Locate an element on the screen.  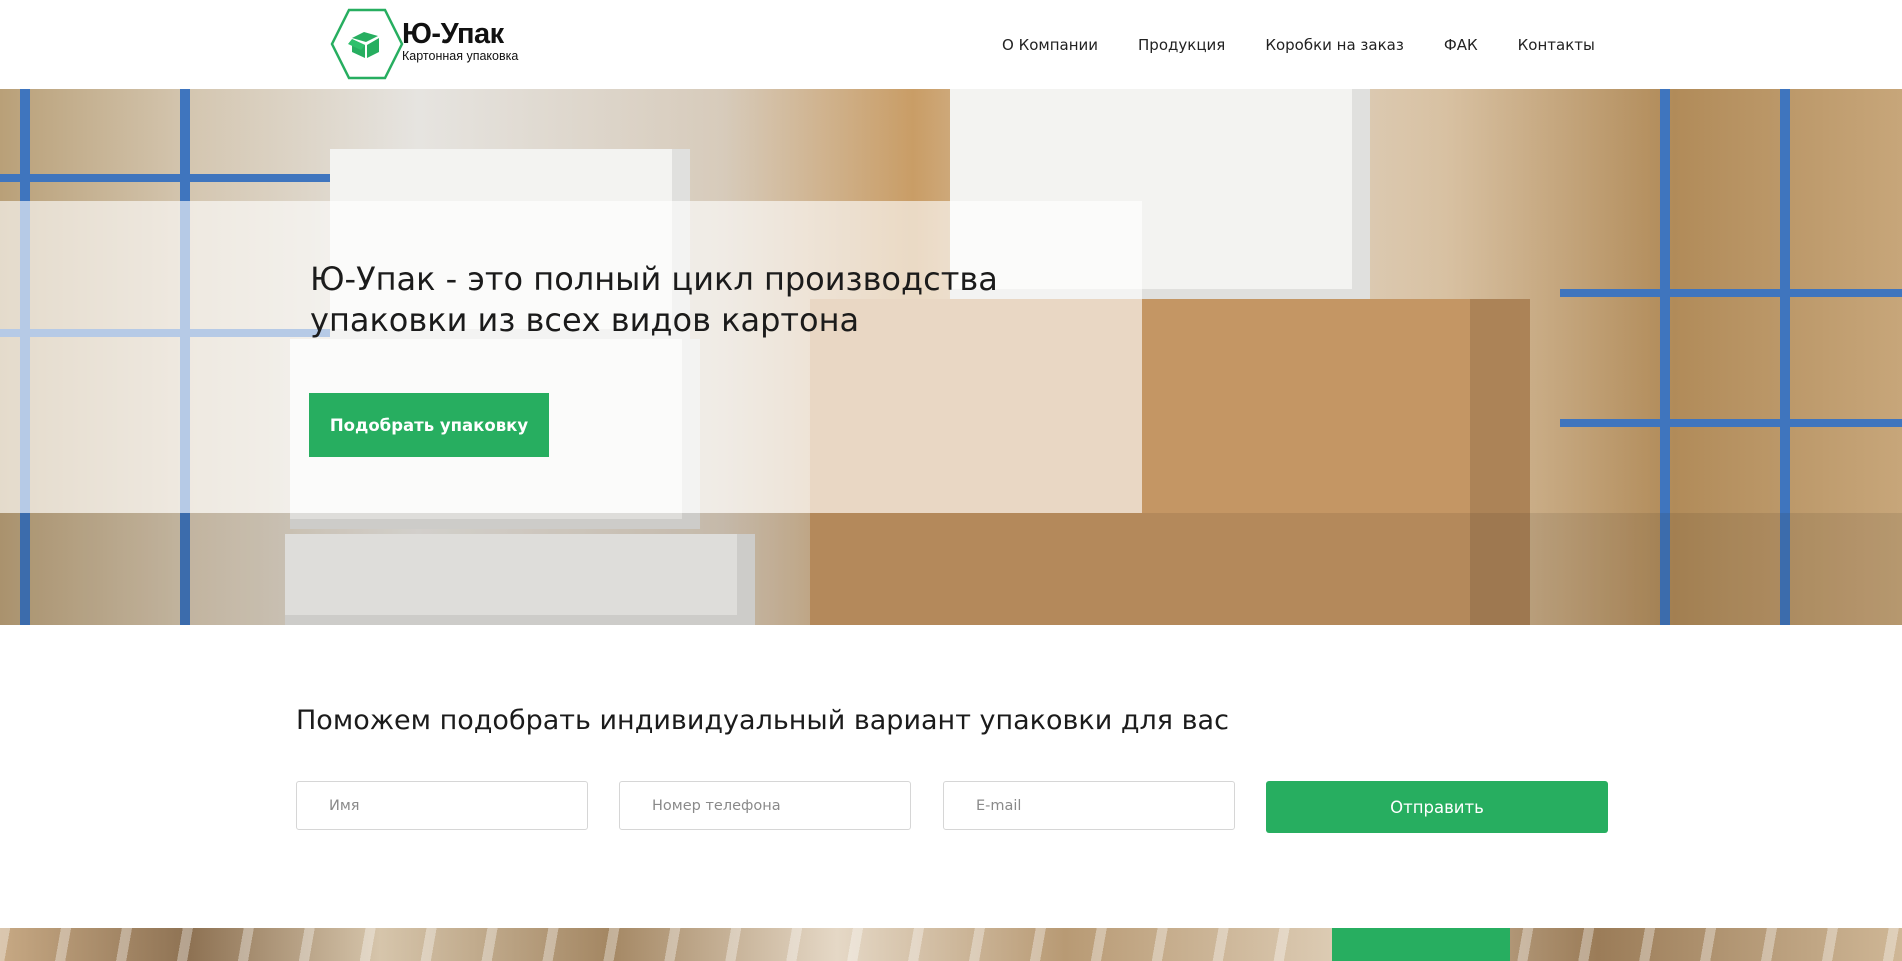
nav-item-faq: ФАК is located at coordinates (1461, 45).